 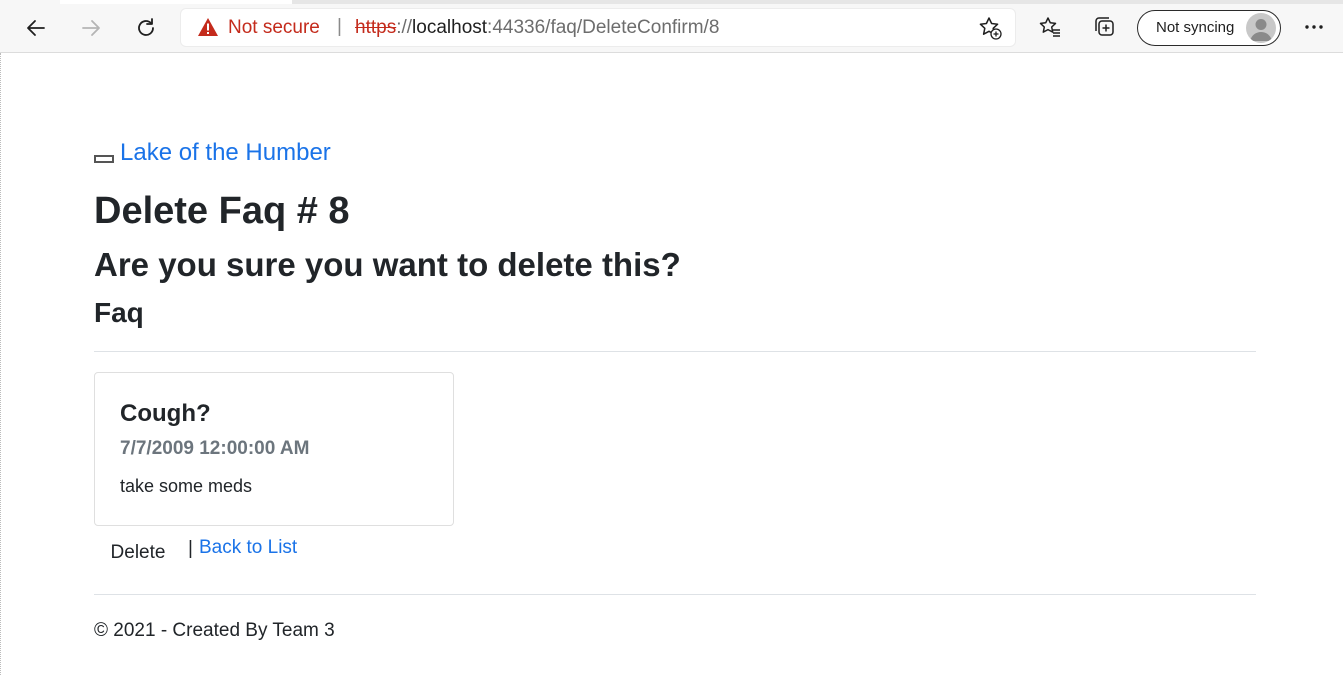 I want to click on favorites-icon, so click(x=1049, y=27).